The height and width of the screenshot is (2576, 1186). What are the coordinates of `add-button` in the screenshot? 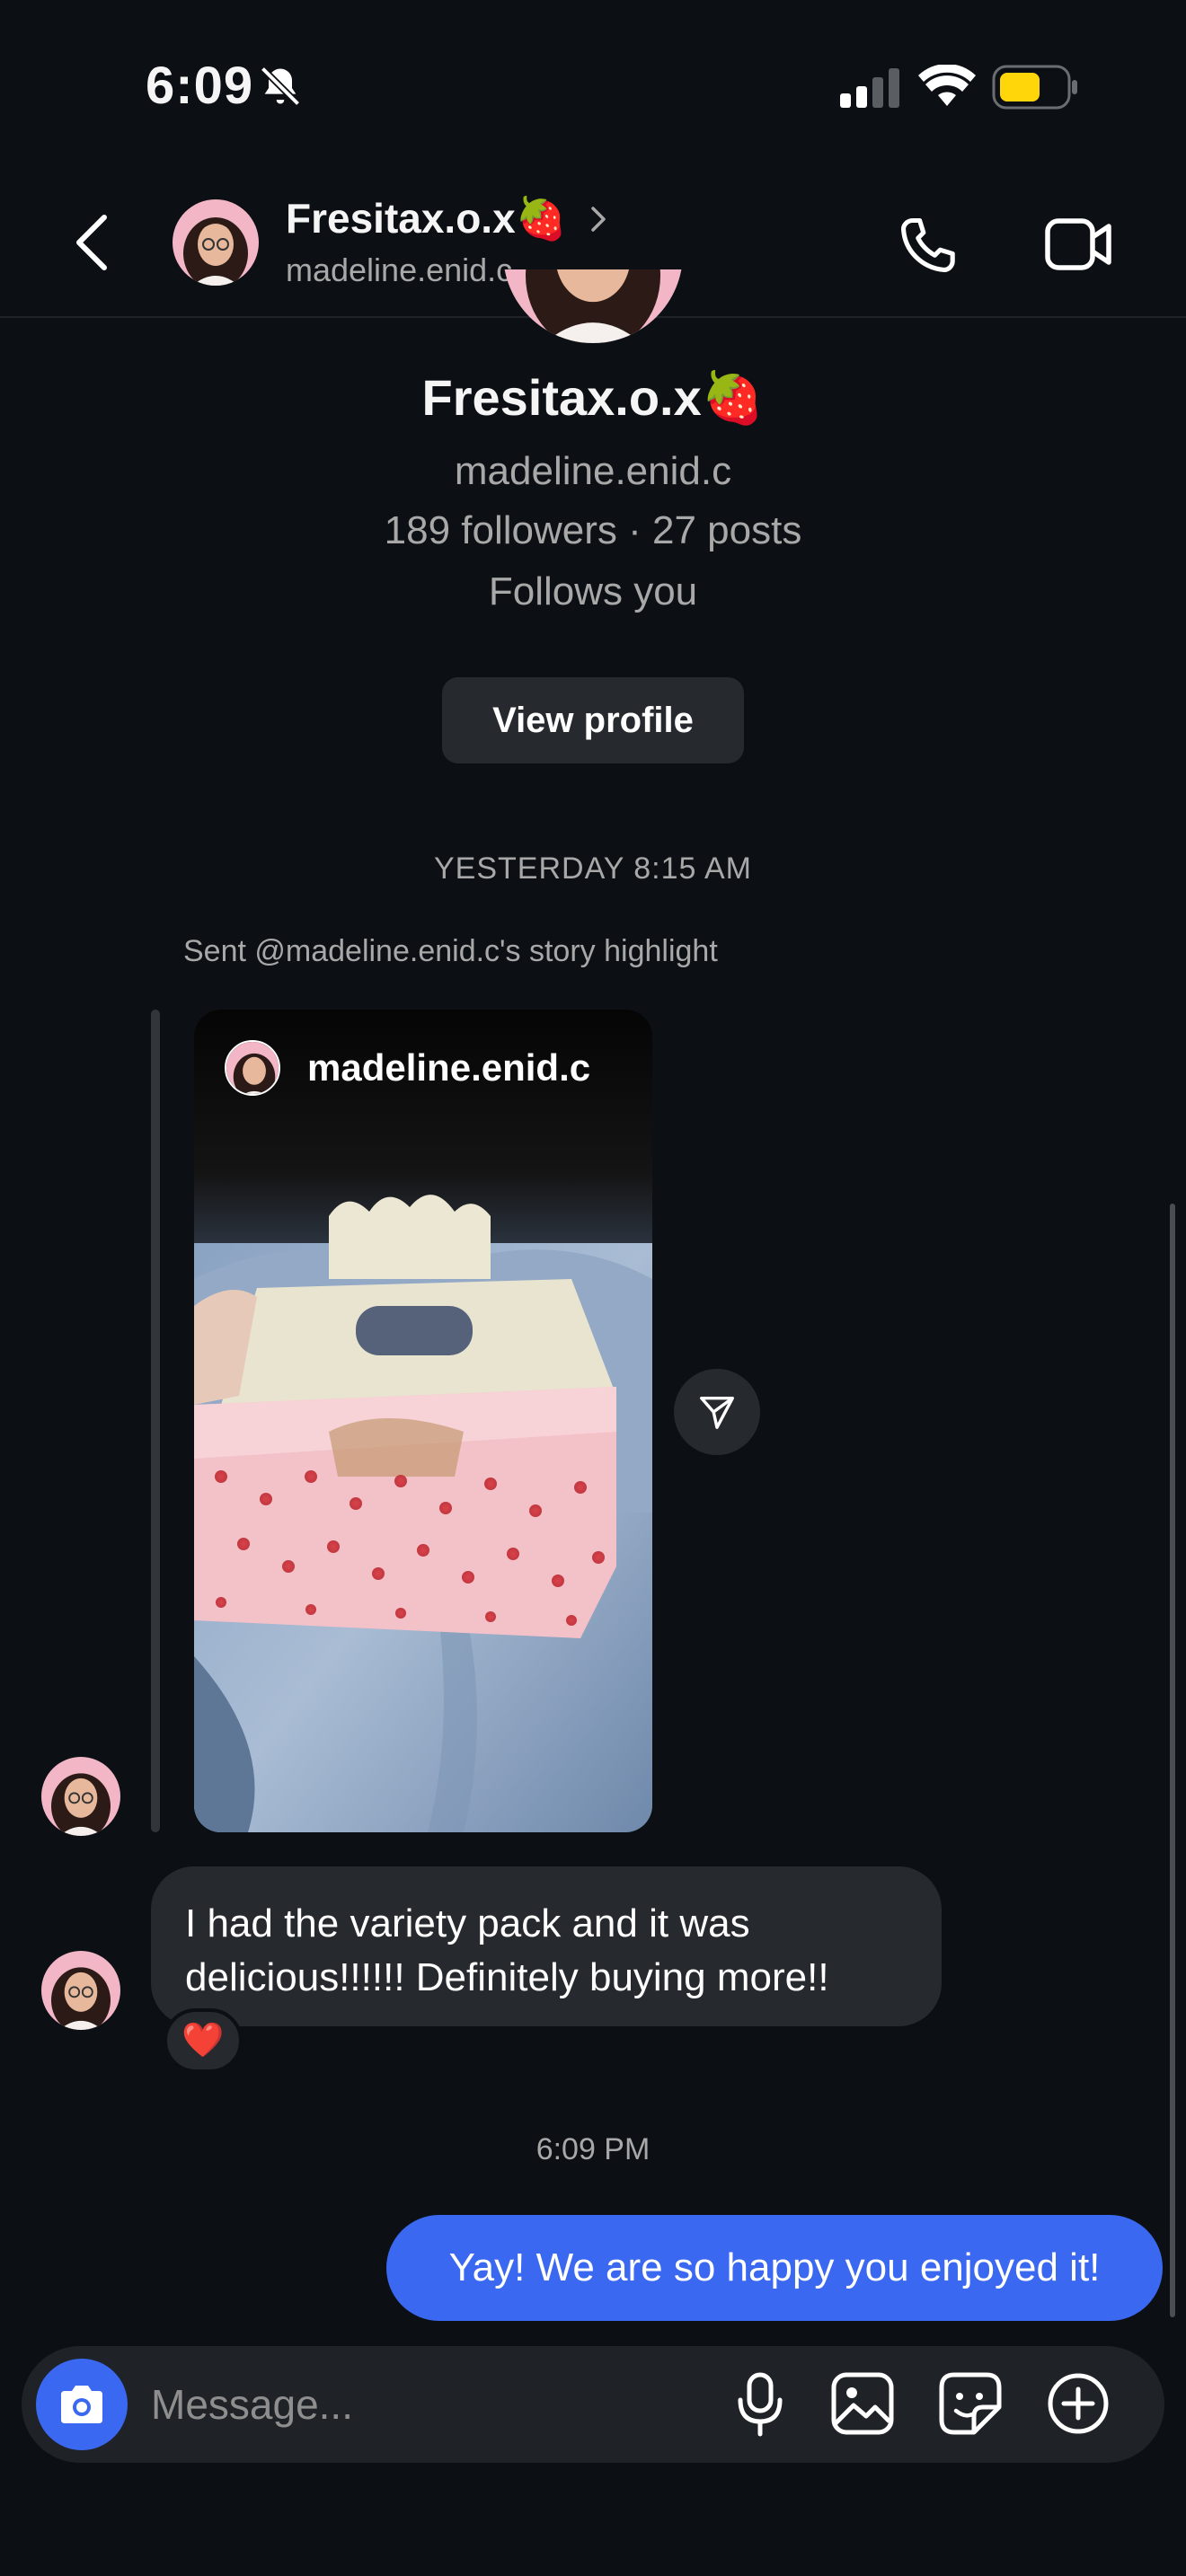 It's located at (1078, 2403).